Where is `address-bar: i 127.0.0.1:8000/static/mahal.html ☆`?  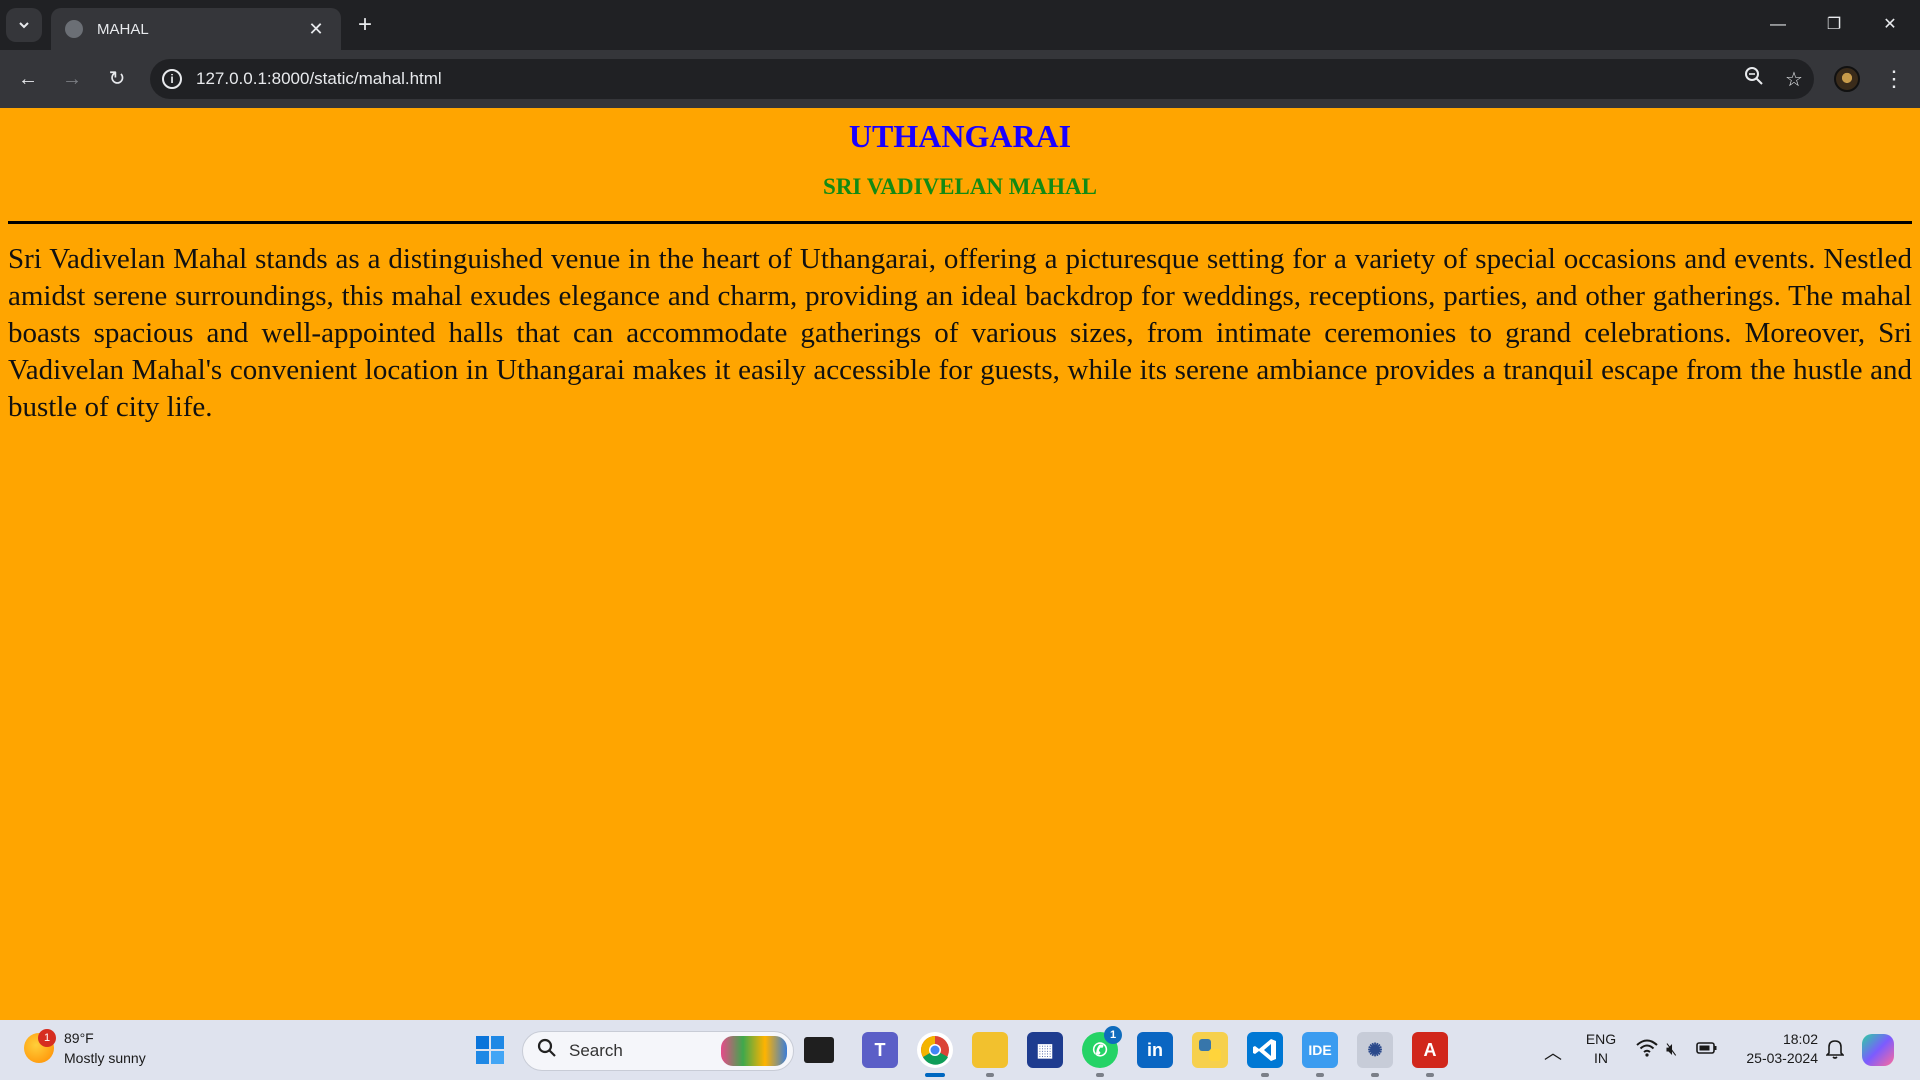
address-bar: i 127.0.0.1:8000/static/mahal.html ☆ is located at coordinates (982, 79).